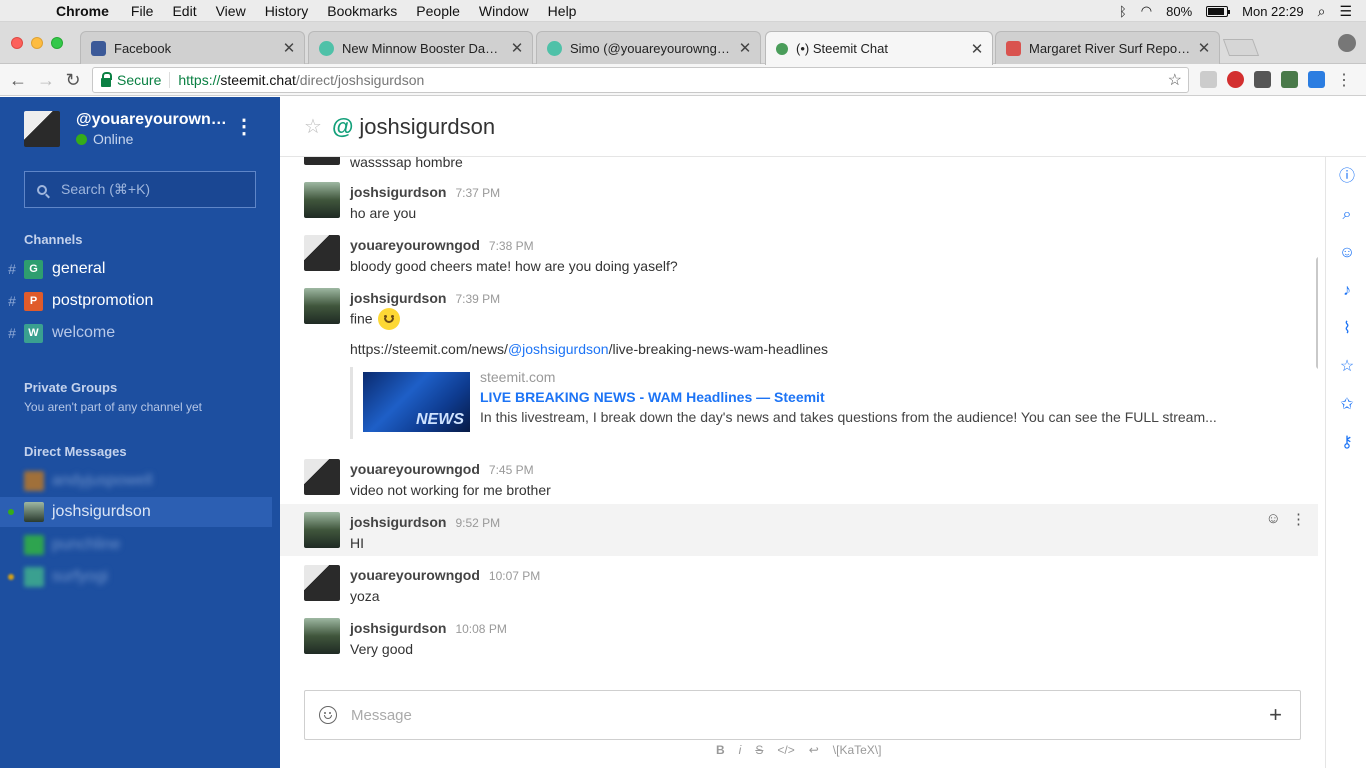 This screenshot has height=768, width=1366. Describe the element at coordinates (1317, 313) in the screenshot. I see `scrollbar` at that location.